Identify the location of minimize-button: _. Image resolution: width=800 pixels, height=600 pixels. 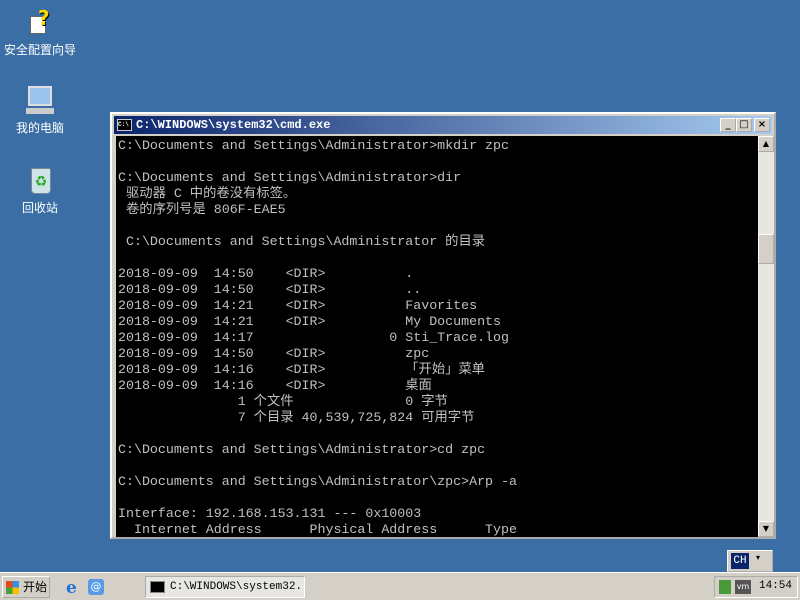
(728, 125).